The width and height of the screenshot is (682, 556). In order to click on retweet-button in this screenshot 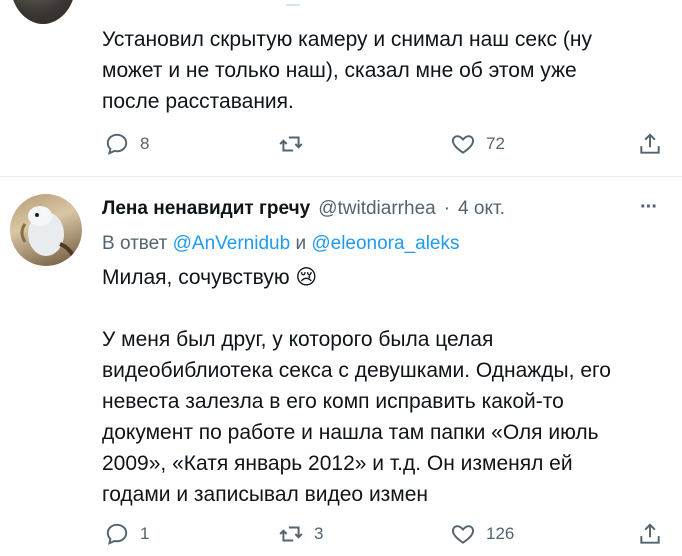, I will do `click(296, 144)`.